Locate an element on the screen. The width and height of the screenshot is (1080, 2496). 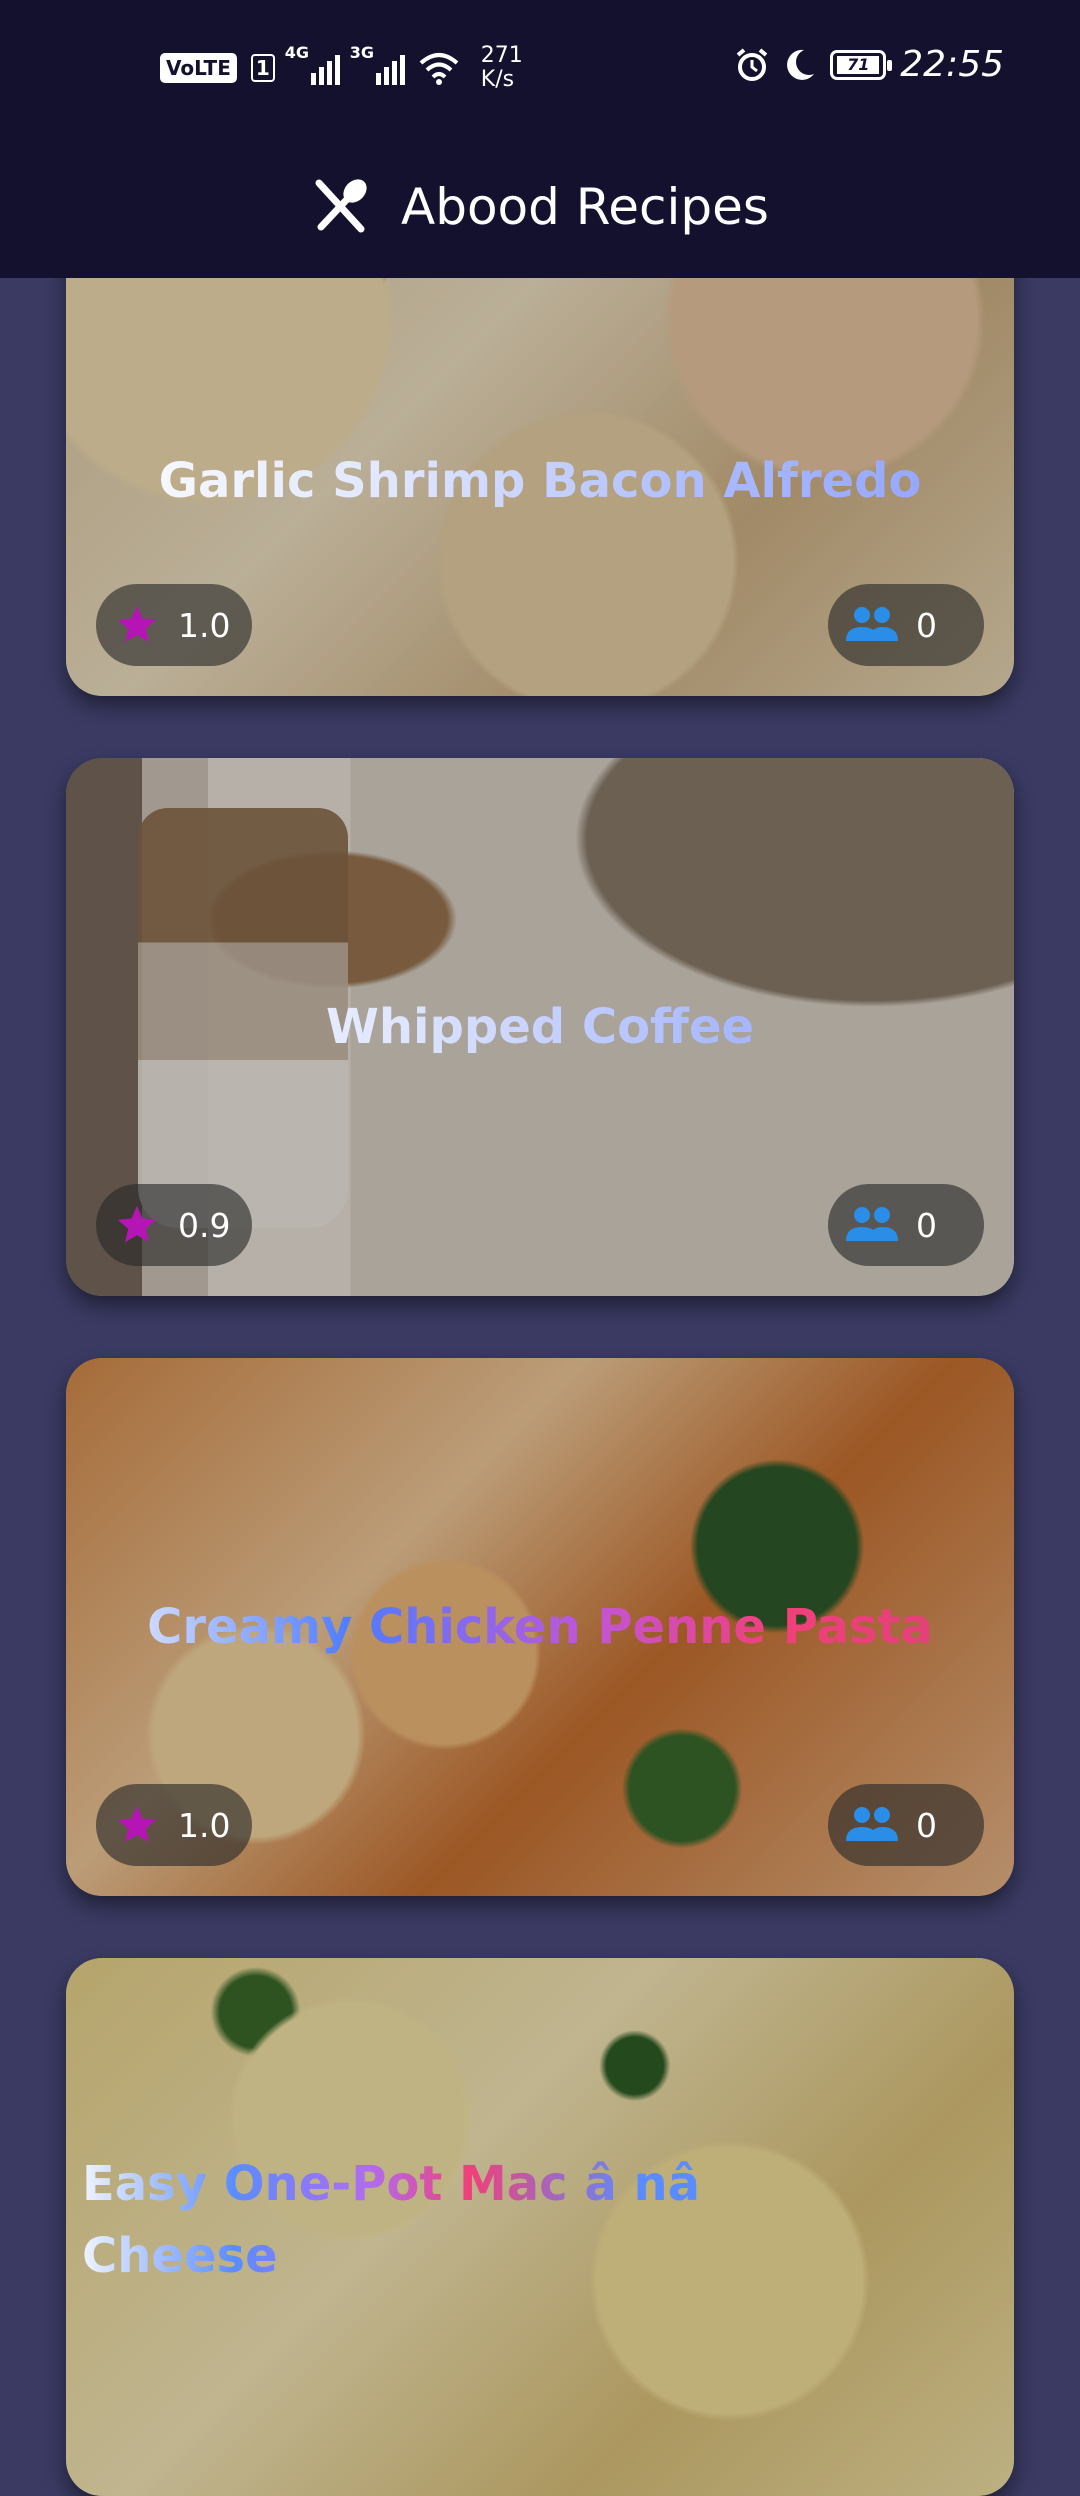
app-bar: Abood Recipes is located at coordinates (540, 206).